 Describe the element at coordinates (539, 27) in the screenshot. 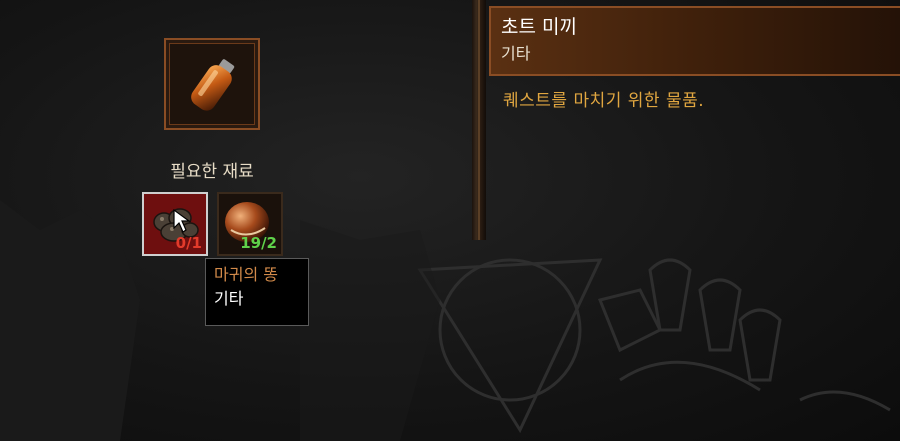

I see `item-name: 초트 미끼` at that location.